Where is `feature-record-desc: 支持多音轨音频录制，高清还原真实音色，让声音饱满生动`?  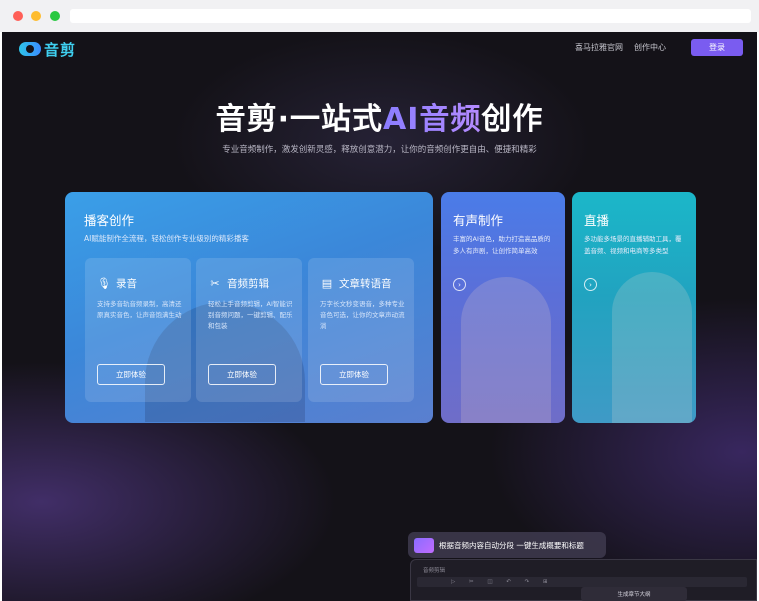
feature-record-desc: 支持多音轨音频录制，高清还原真实音色，让声音饱满生动 is located at coordinates (139, 309).